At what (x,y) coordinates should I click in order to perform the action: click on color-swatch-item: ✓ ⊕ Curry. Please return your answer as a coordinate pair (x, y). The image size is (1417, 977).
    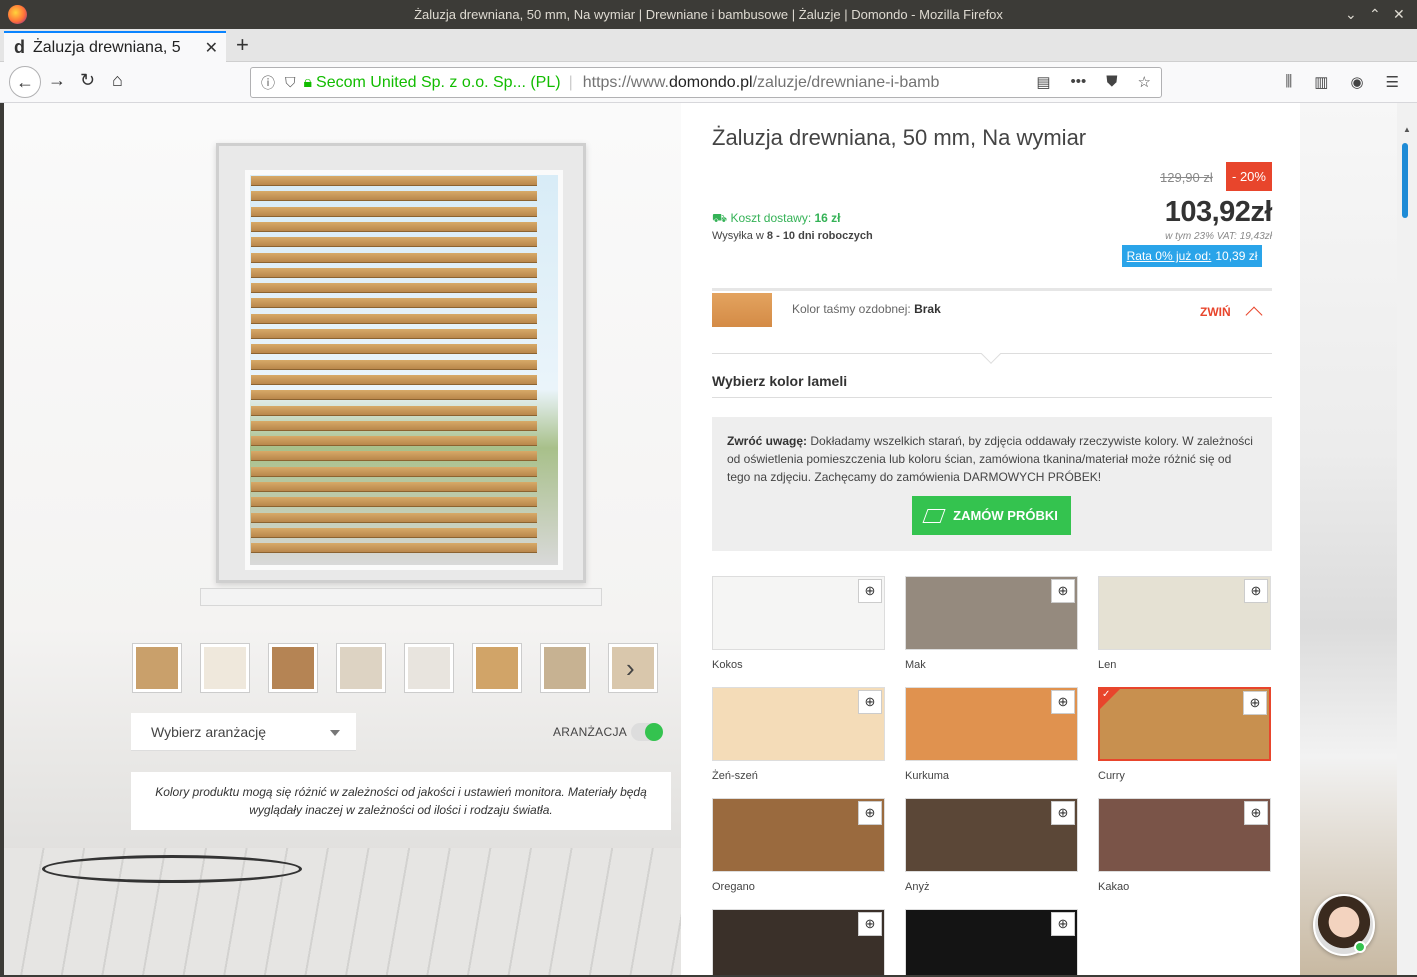
    Looking at the image, I should click on (1184, 734).